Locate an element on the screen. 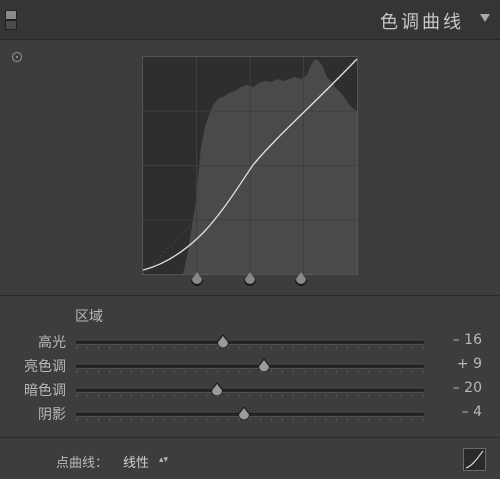 This screenshot has height=479, width=500. region-section-label: 区域 is located at coordinates (89, 317).